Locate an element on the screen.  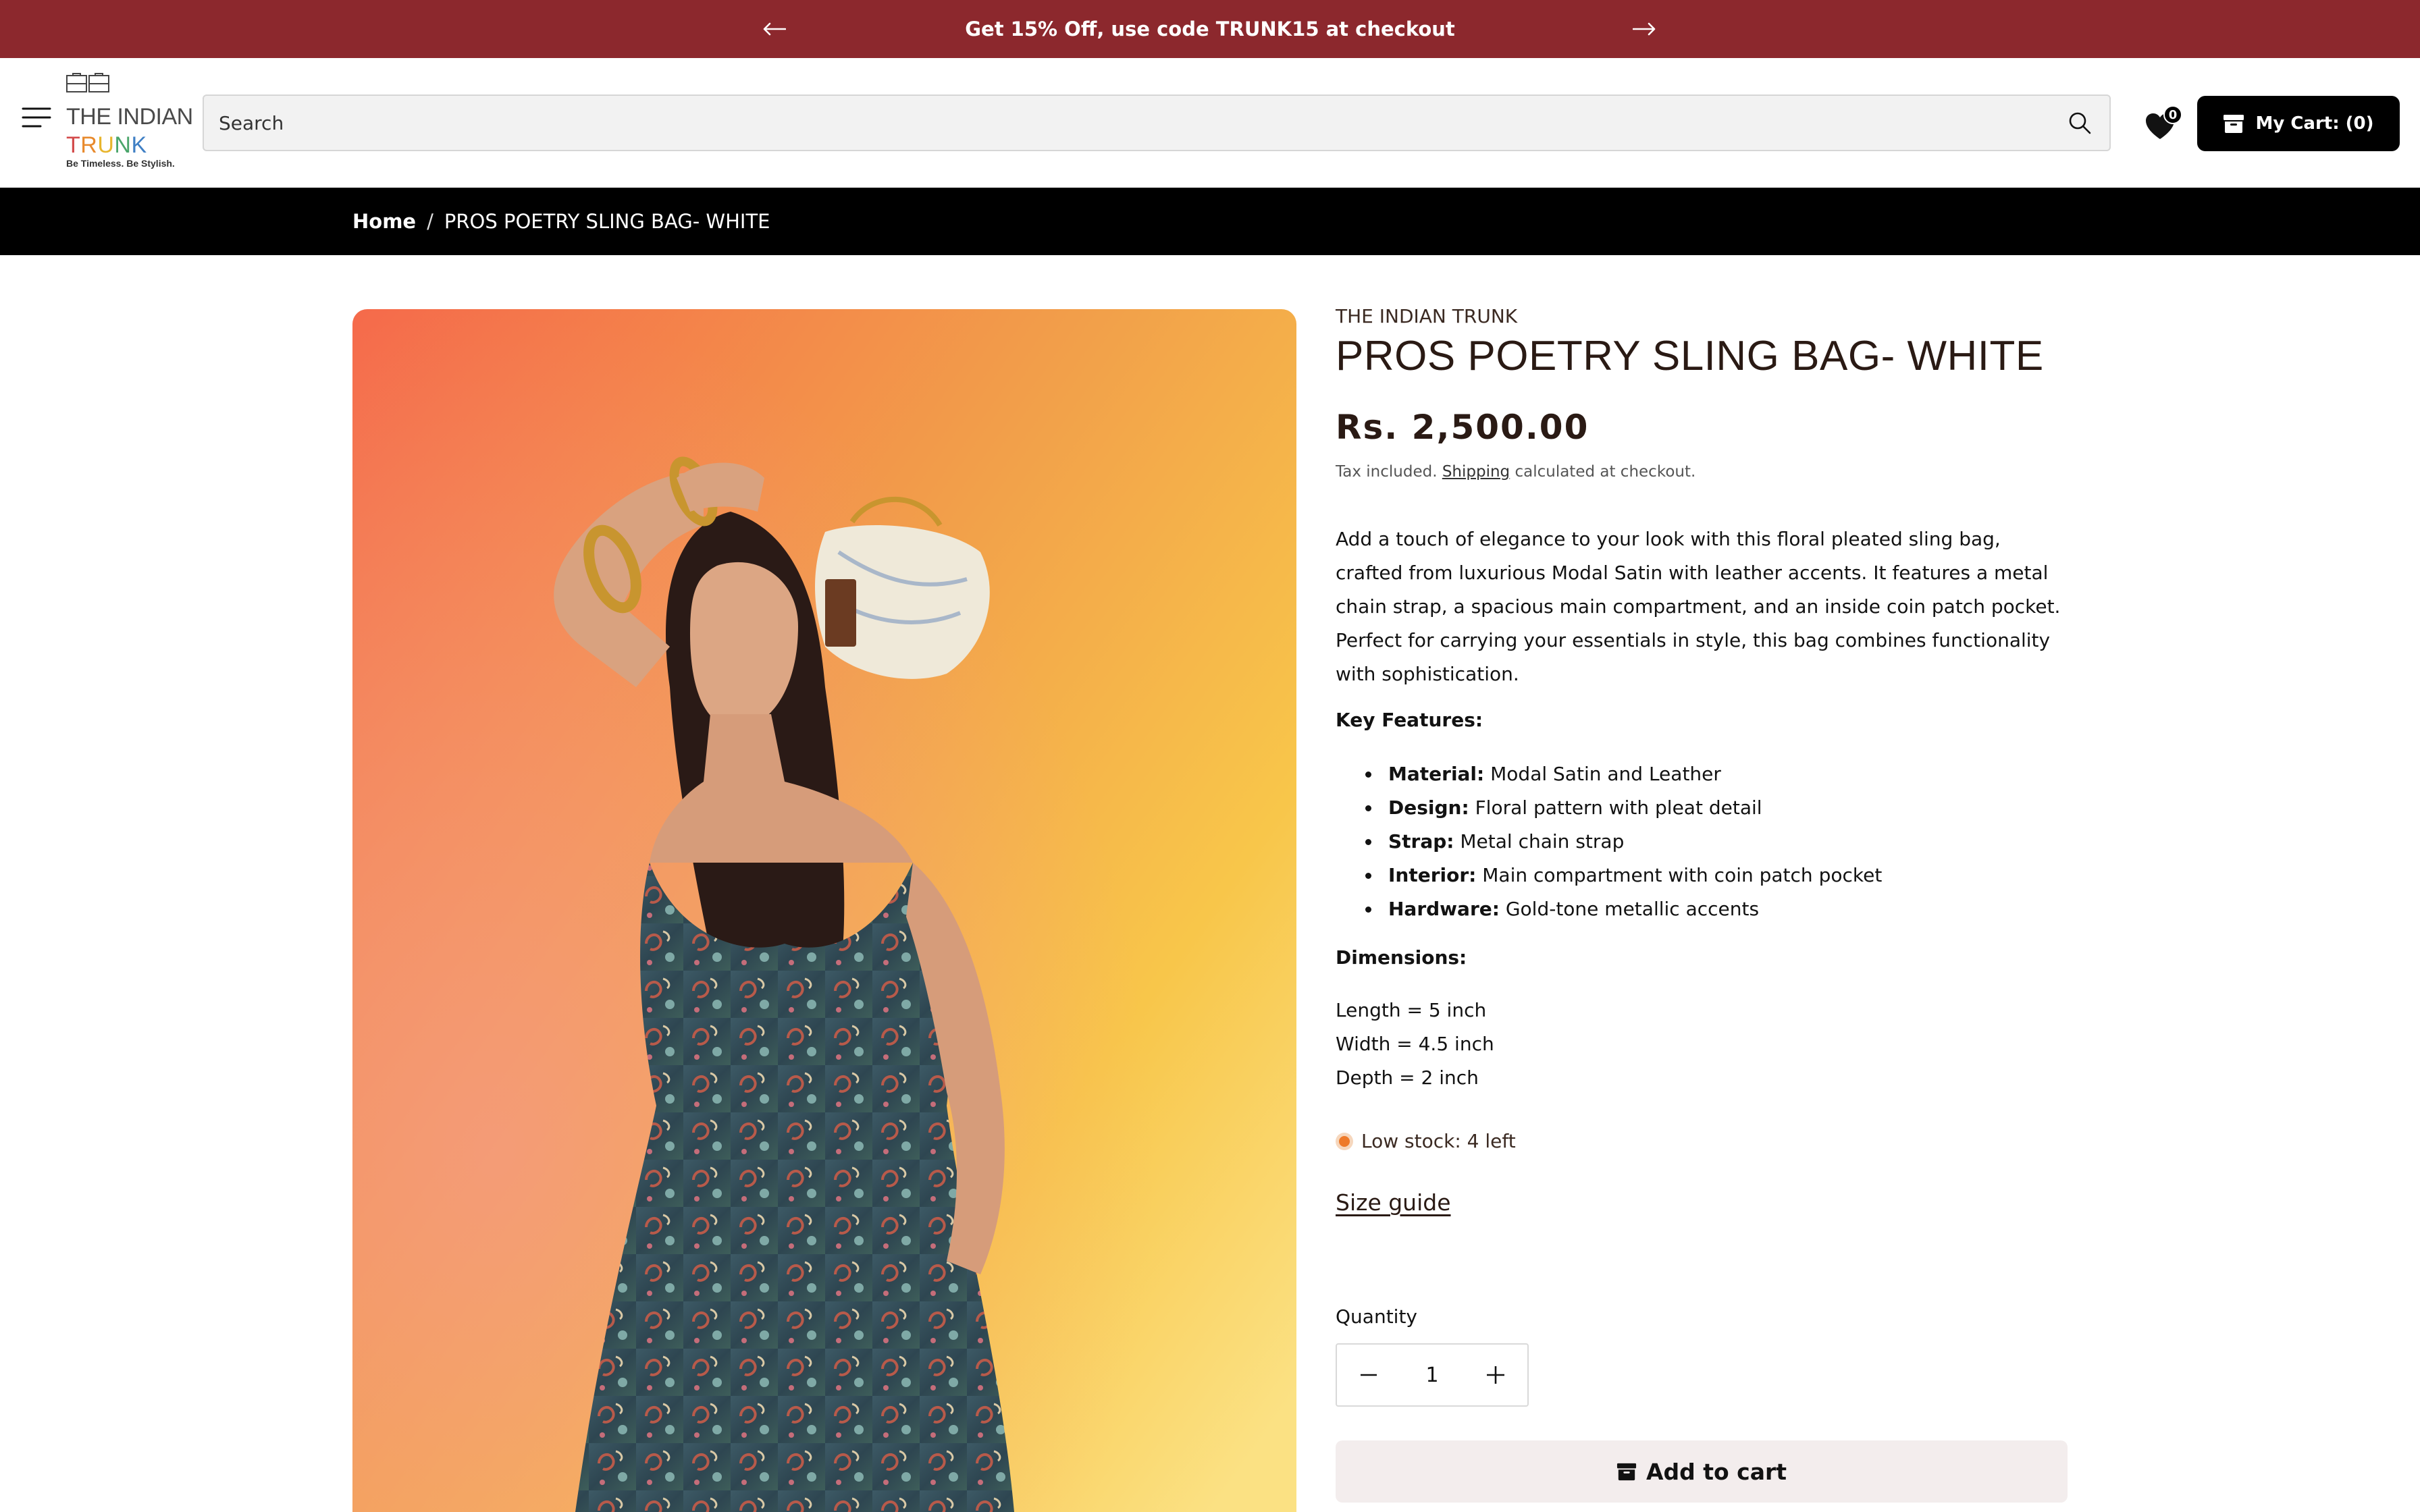
search-bar is located at coordinates (1157, 122).